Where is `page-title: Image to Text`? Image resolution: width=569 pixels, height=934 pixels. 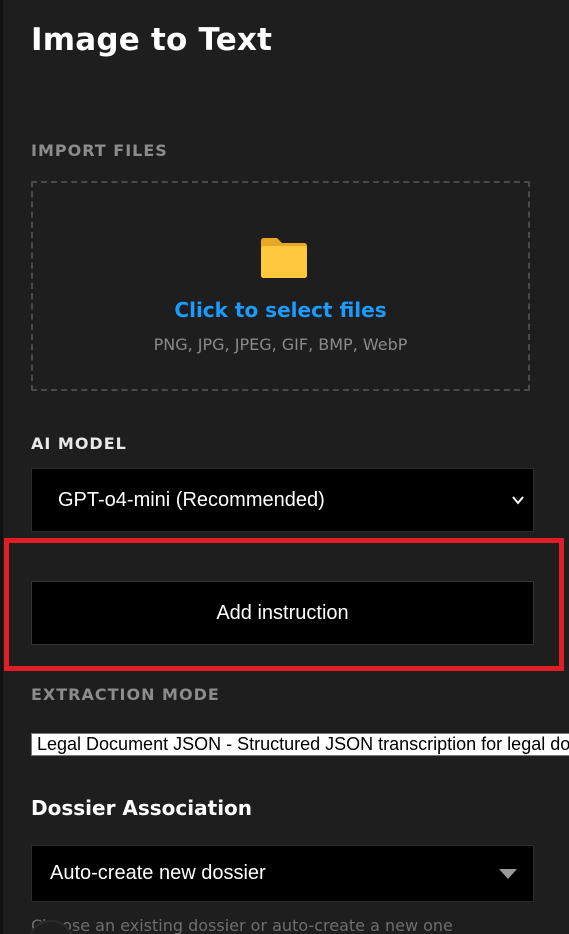 page-title: Image to Text is located at coordinates (152, 40).